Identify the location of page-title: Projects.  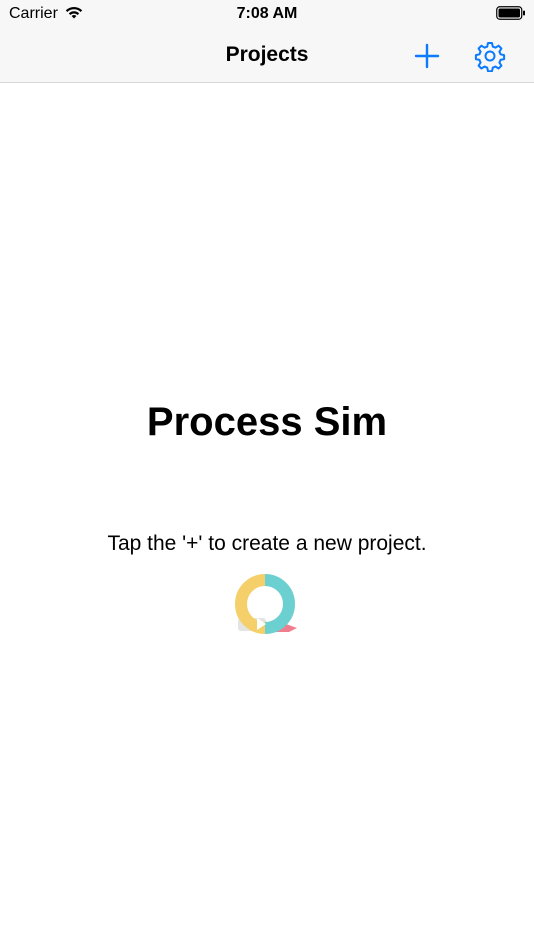
(267, 54).